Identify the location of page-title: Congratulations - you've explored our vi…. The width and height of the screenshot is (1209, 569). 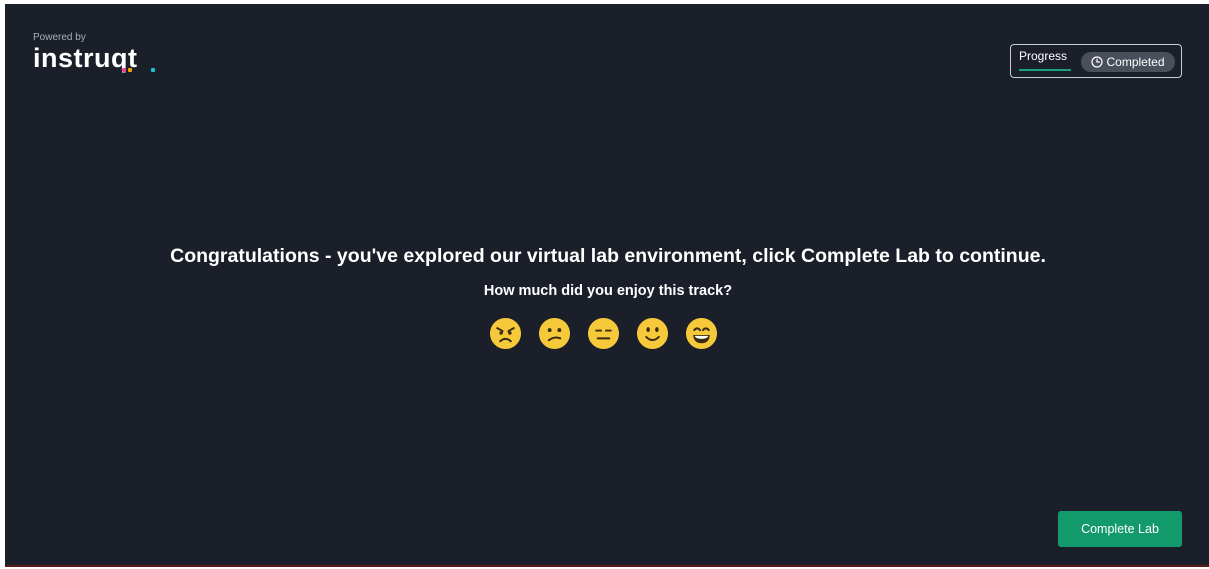
(608, 256).